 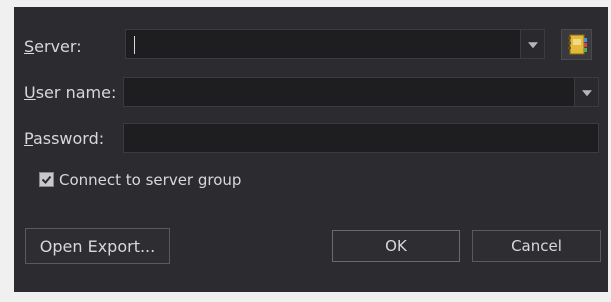 I want to click on password-label-rest: assword:, so click(x=68, y=138).